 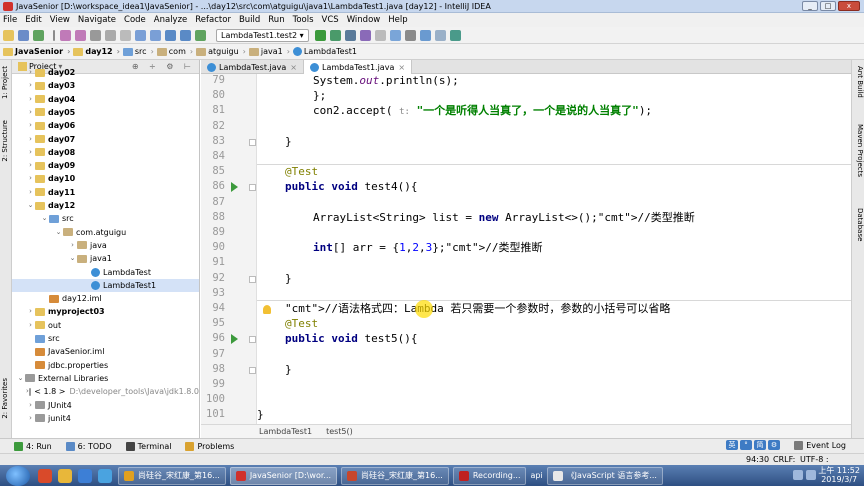 I want to click on project-tool-tab: 1: Project, so click(x=6, y=82).